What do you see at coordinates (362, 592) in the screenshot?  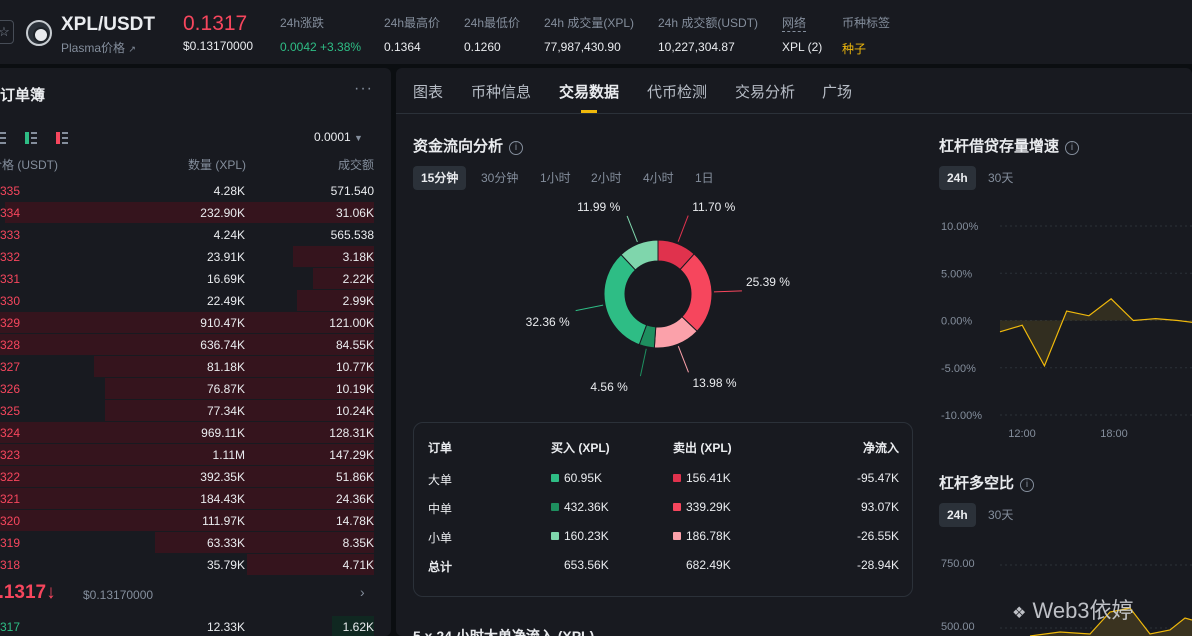 I see `chevron-right-icon: ›` at bounding box center [362, 592].